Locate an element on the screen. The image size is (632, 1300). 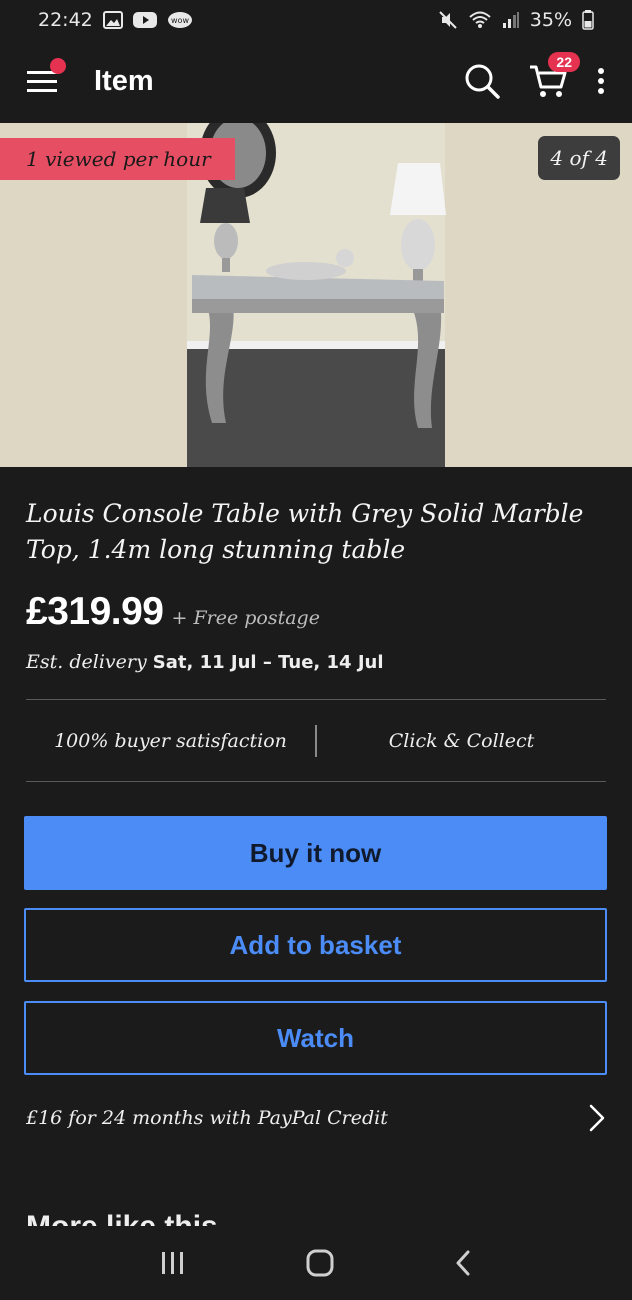
search-button is located at coordinates (482, 81).